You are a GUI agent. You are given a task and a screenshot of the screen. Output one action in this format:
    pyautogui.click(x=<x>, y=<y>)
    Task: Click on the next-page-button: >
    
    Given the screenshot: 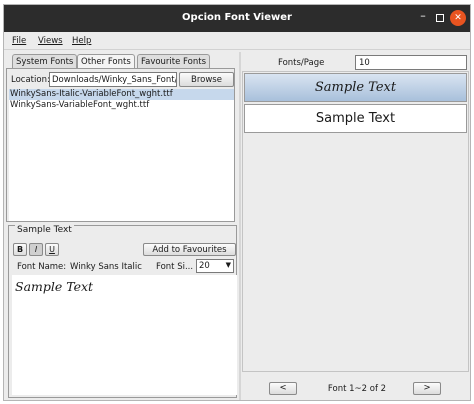 What is the action you would take?
    pyautogui.click(x=427, y=388)
    